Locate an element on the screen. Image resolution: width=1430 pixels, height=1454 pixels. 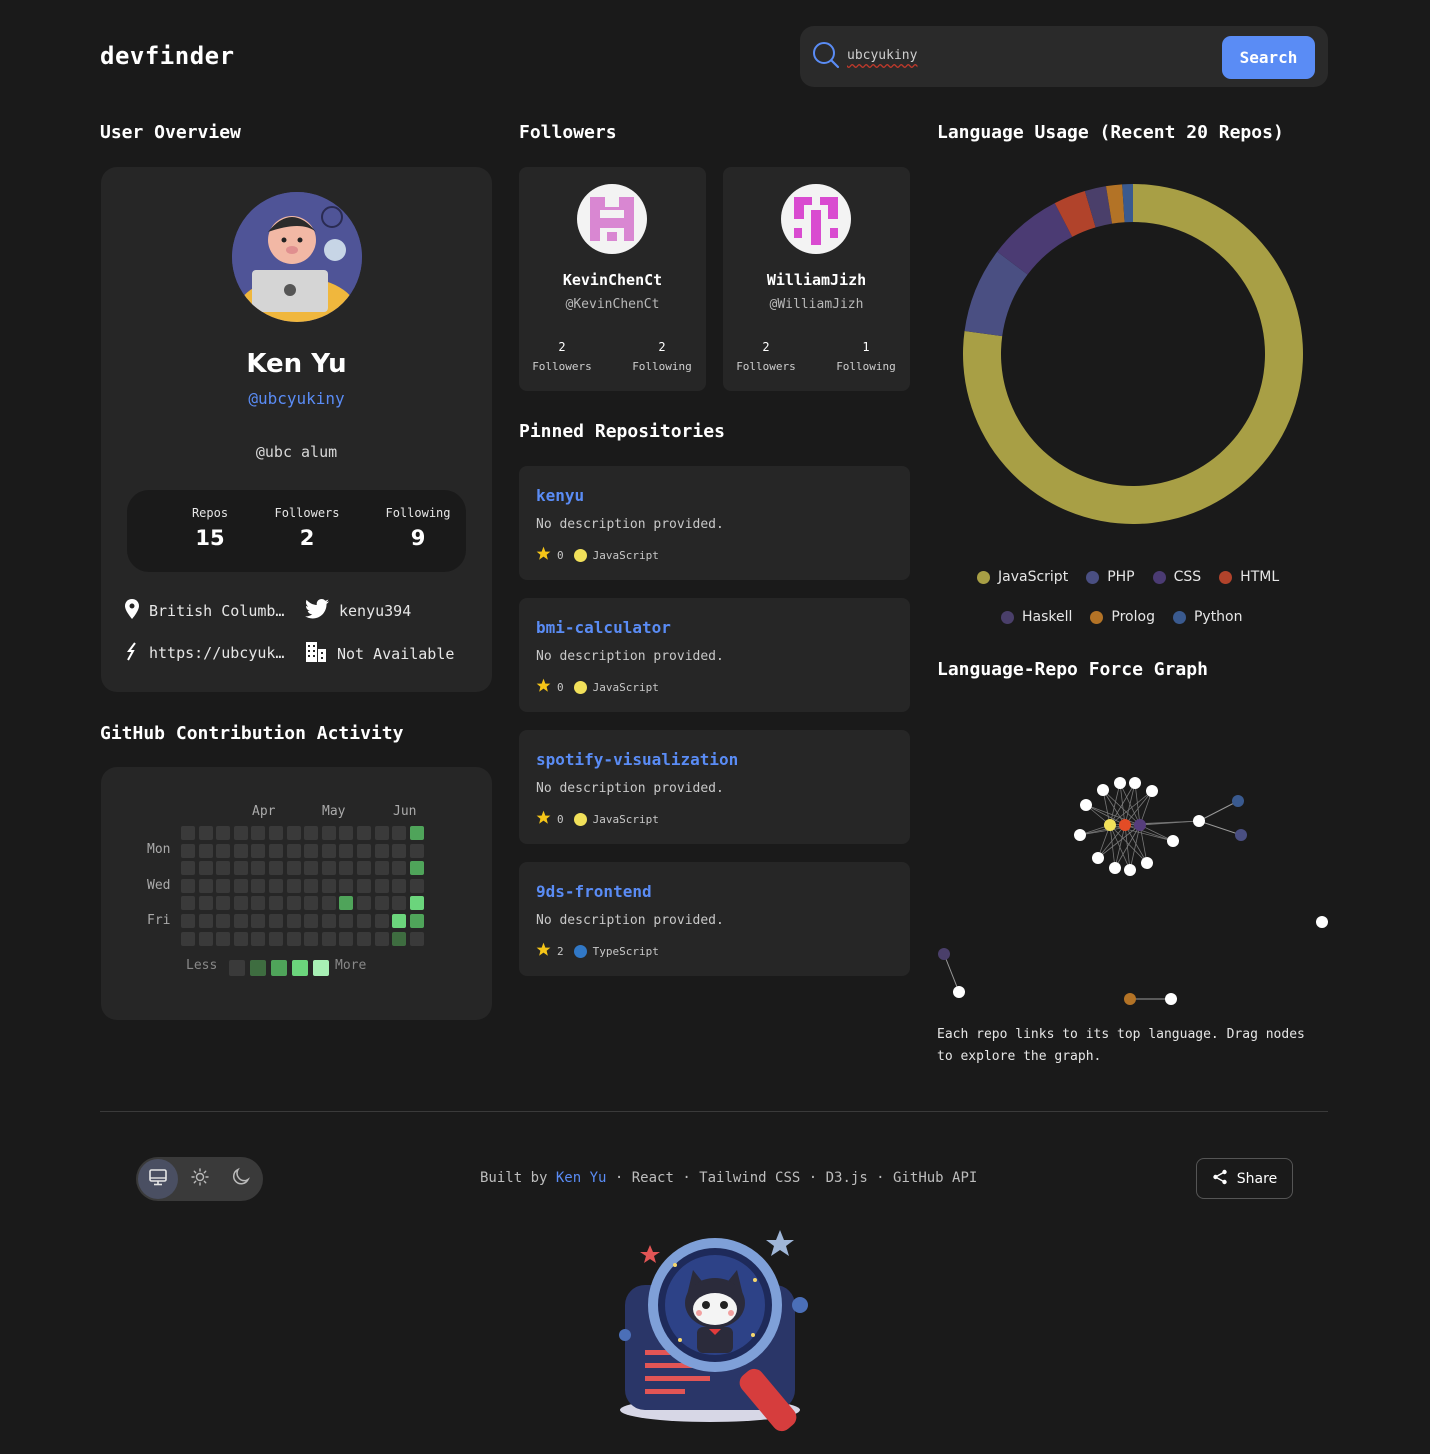
repo-description: No description provided. is located at coordinates (630, 524).